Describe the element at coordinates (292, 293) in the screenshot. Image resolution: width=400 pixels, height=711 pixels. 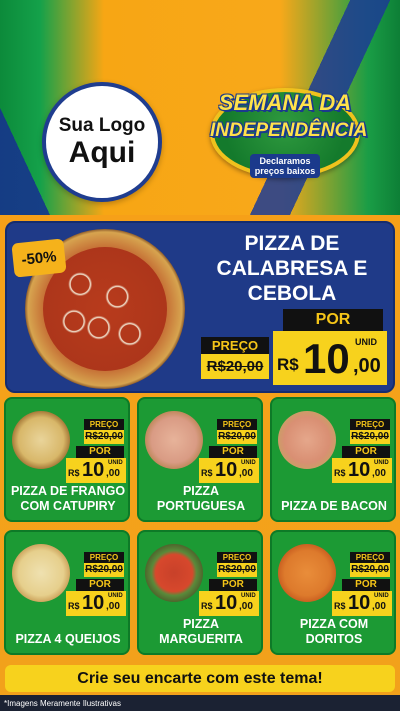
I see `featured-name-line3: CEBOLA` at that location.